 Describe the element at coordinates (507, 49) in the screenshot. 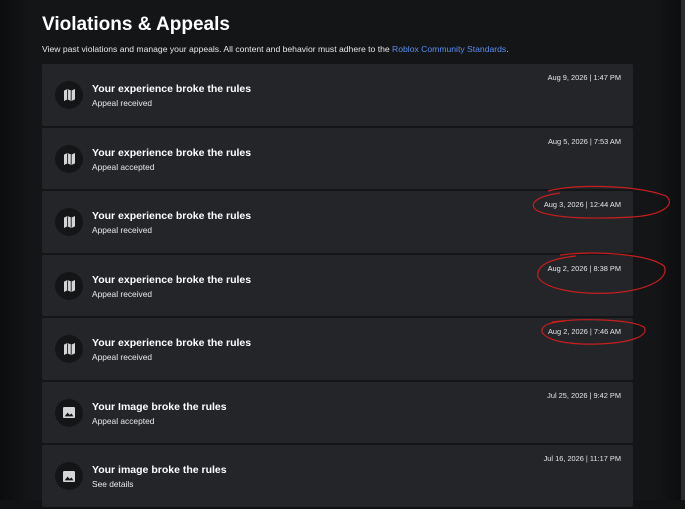

I see `description-end: .` at that location.